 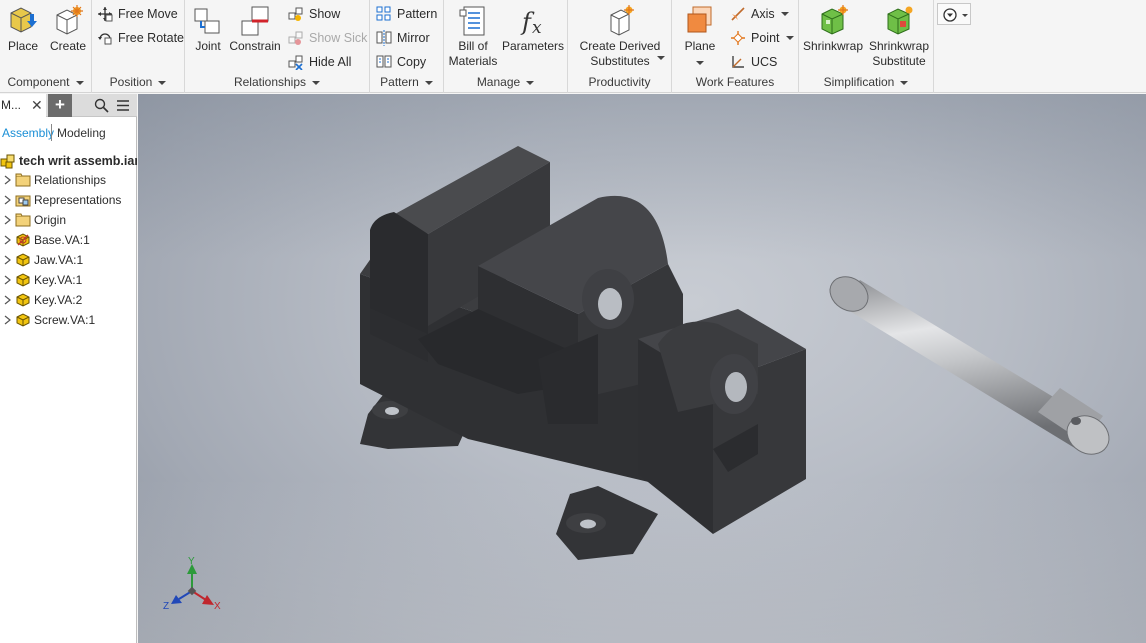 I want to click on constrain-icon, so click(x=255, y=21).